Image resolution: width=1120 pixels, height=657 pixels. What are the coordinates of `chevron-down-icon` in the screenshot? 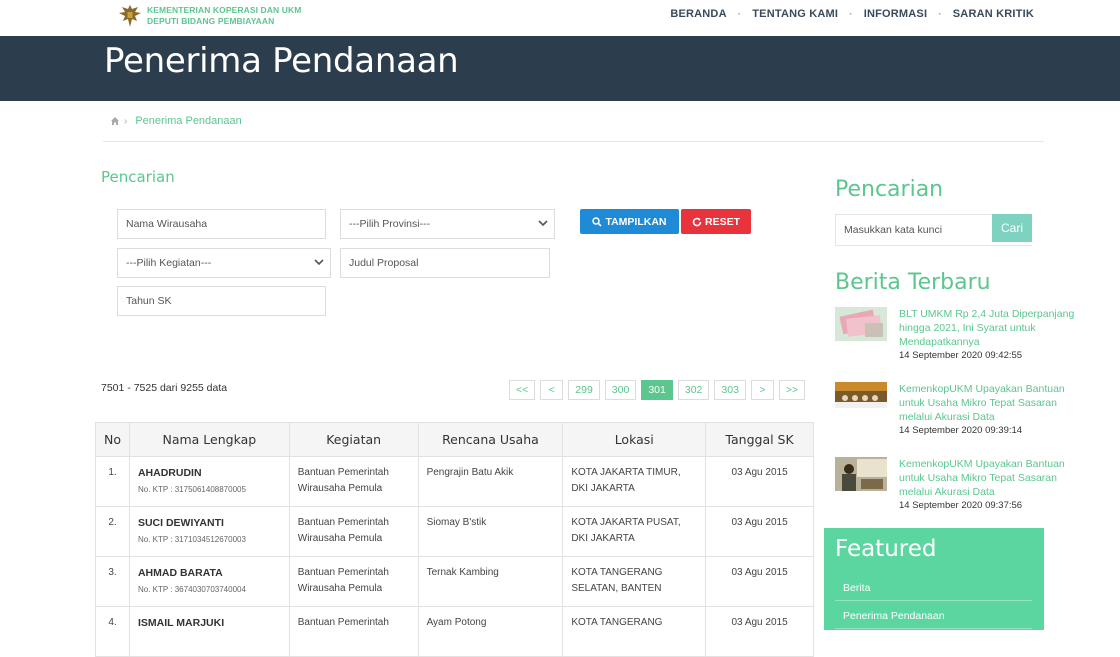 It's located at (319, 262).